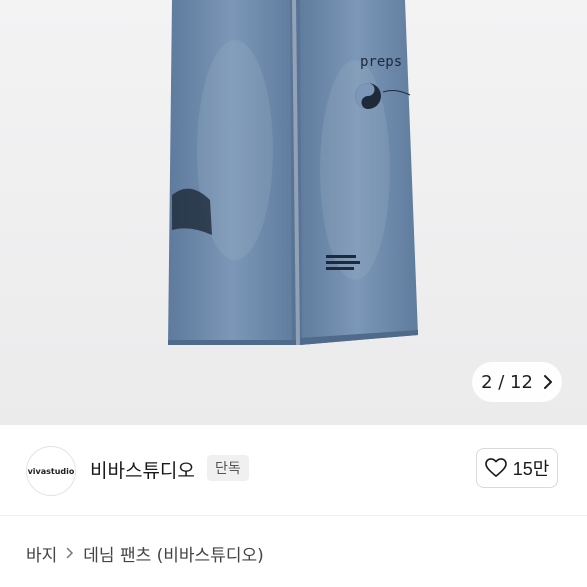  I want to click on like-count: 15만, so click(531, 469).